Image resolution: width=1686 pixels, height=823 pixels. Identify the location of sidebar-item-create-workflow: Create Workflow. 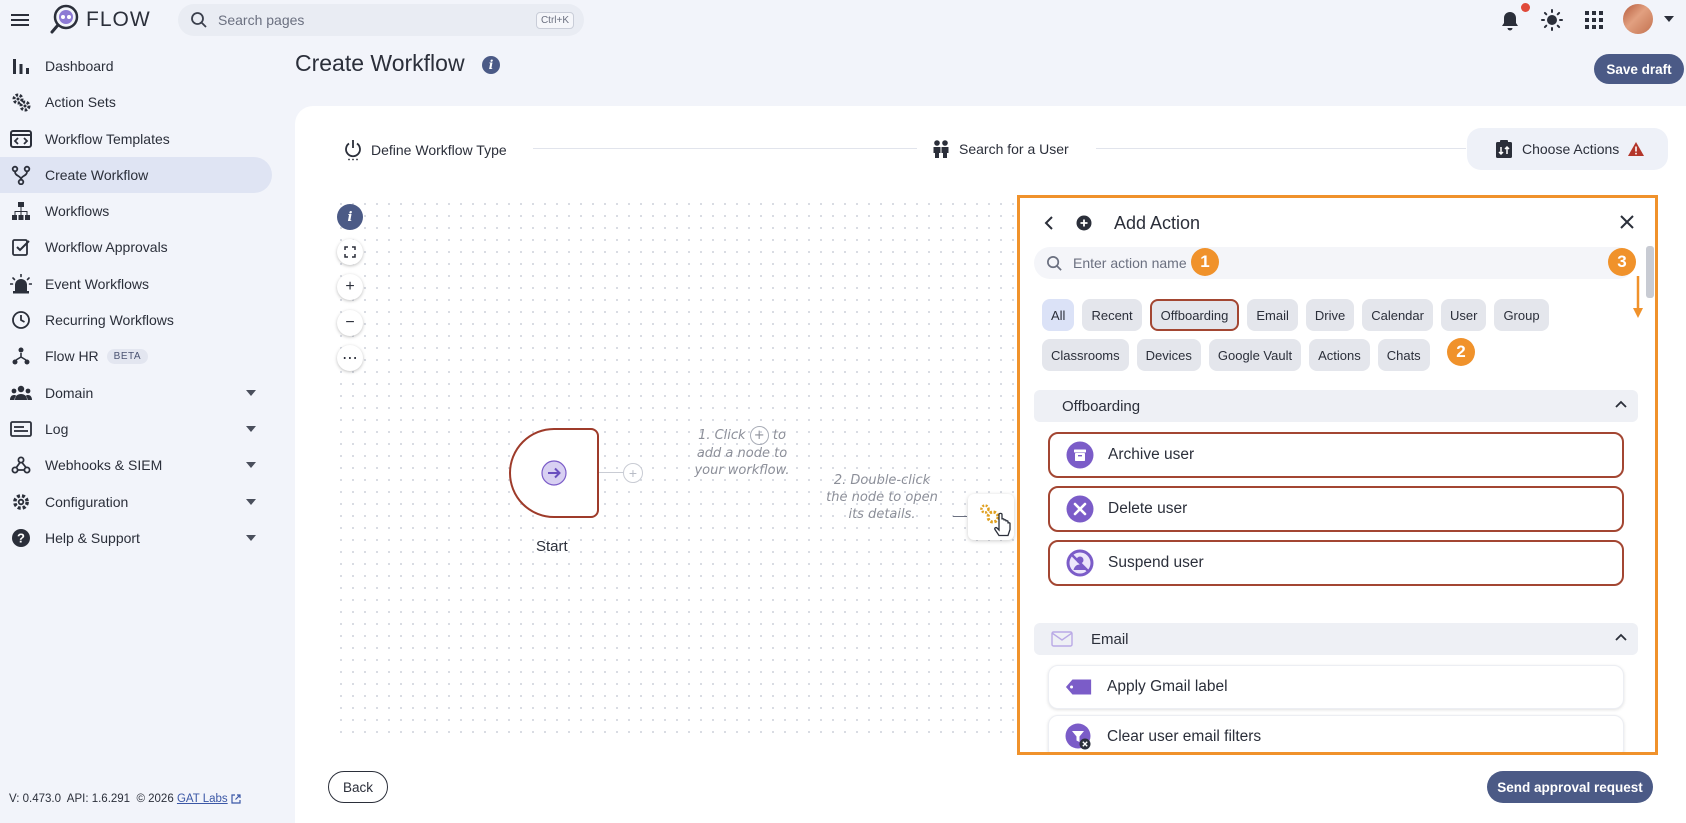
(136, 174).